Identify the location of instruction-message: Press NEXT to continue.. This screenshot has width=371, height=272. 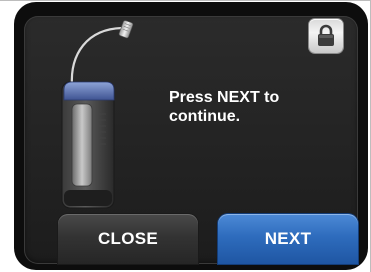
(224, 107).